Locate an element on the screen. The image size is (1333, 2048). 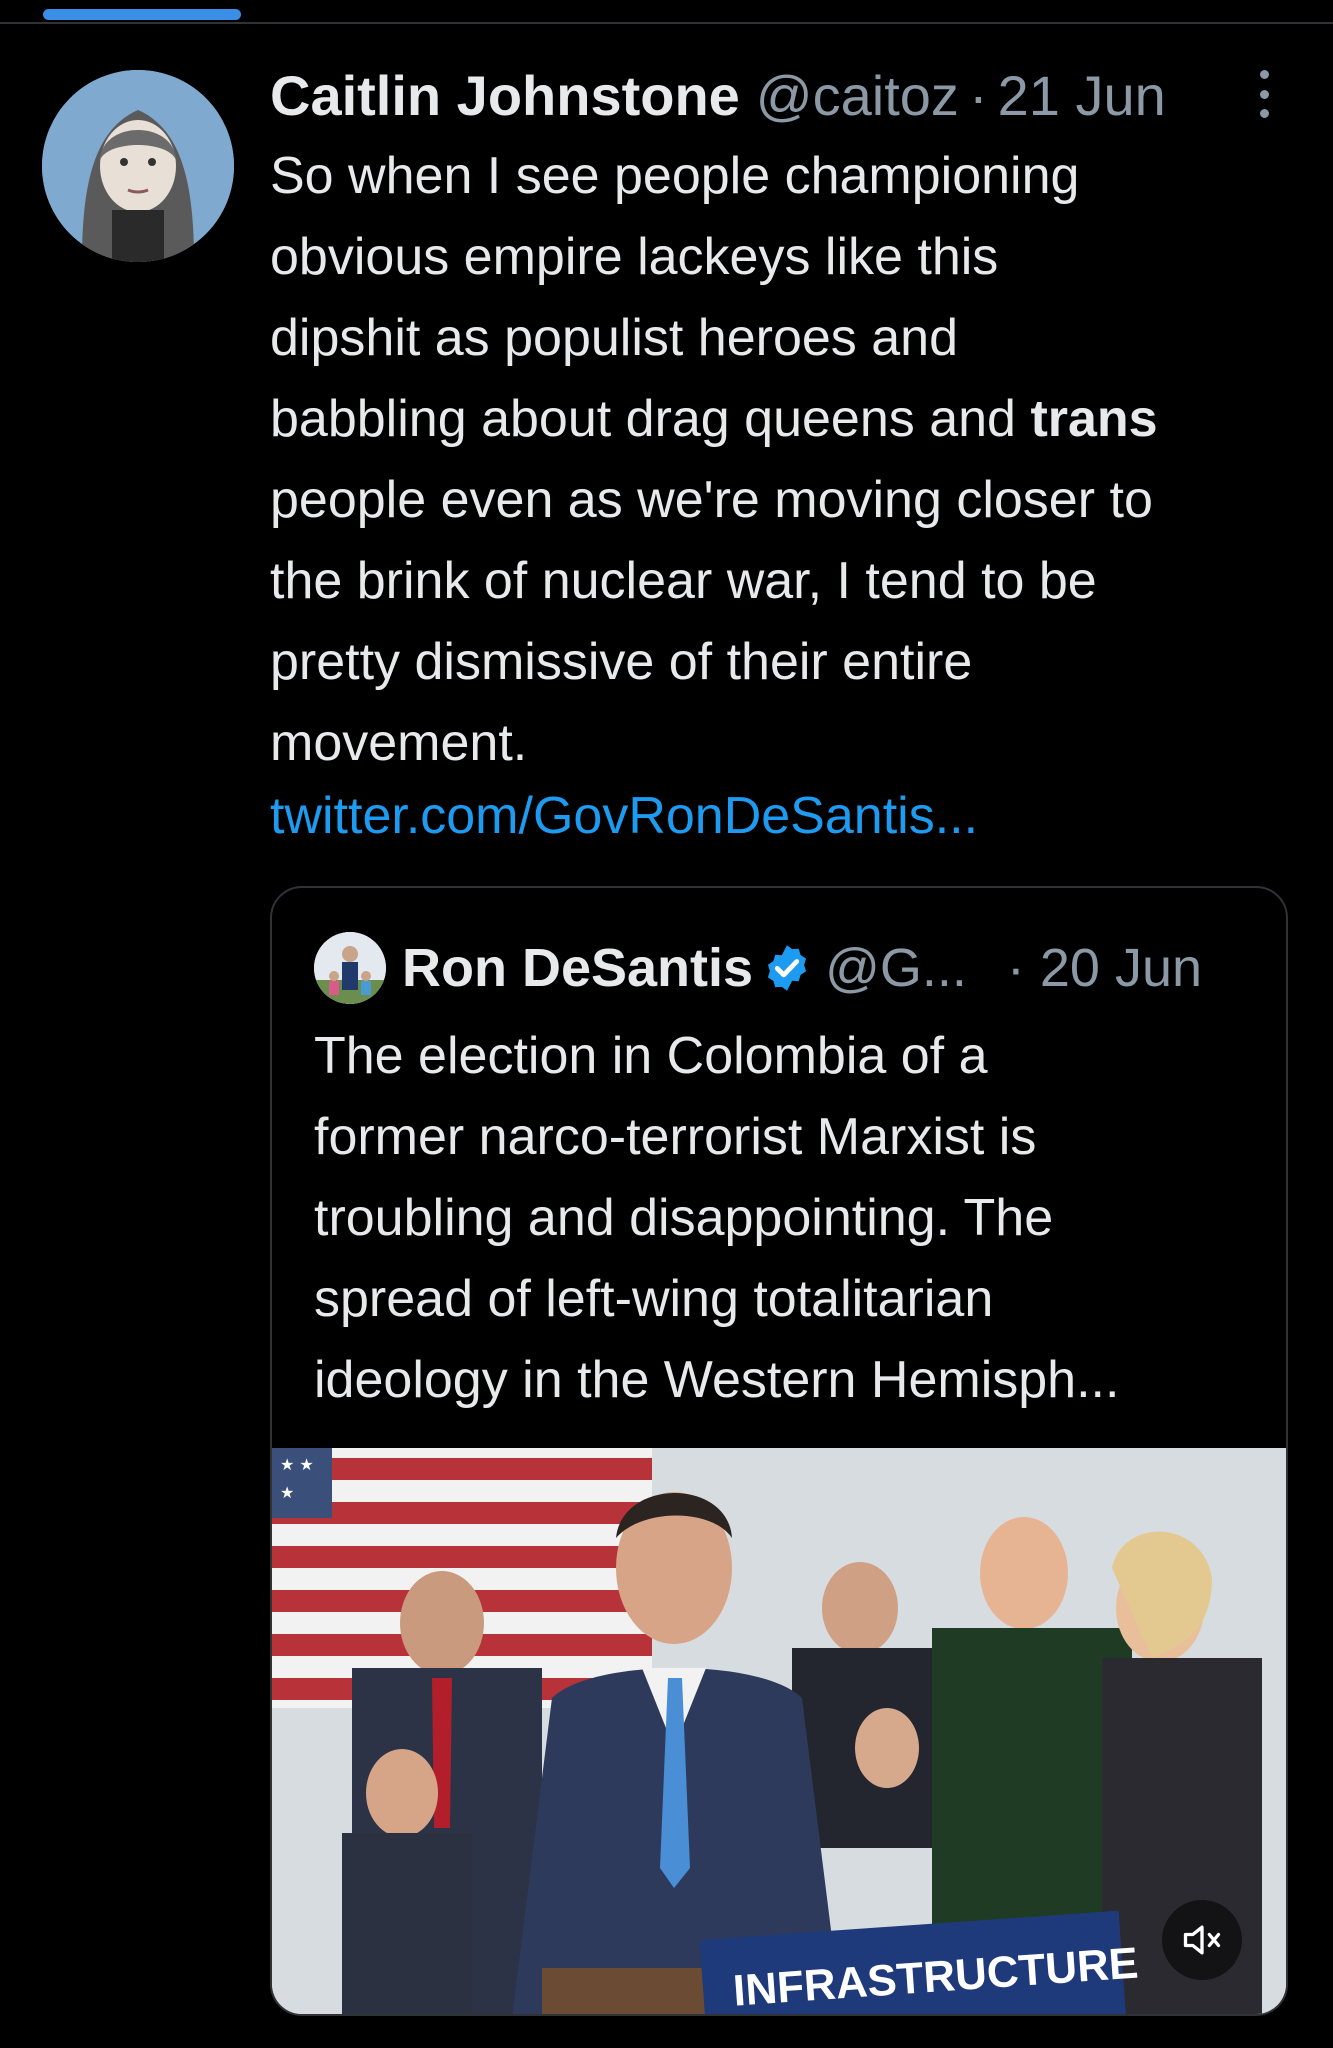
top-divider is located at coordinates (666, 23).